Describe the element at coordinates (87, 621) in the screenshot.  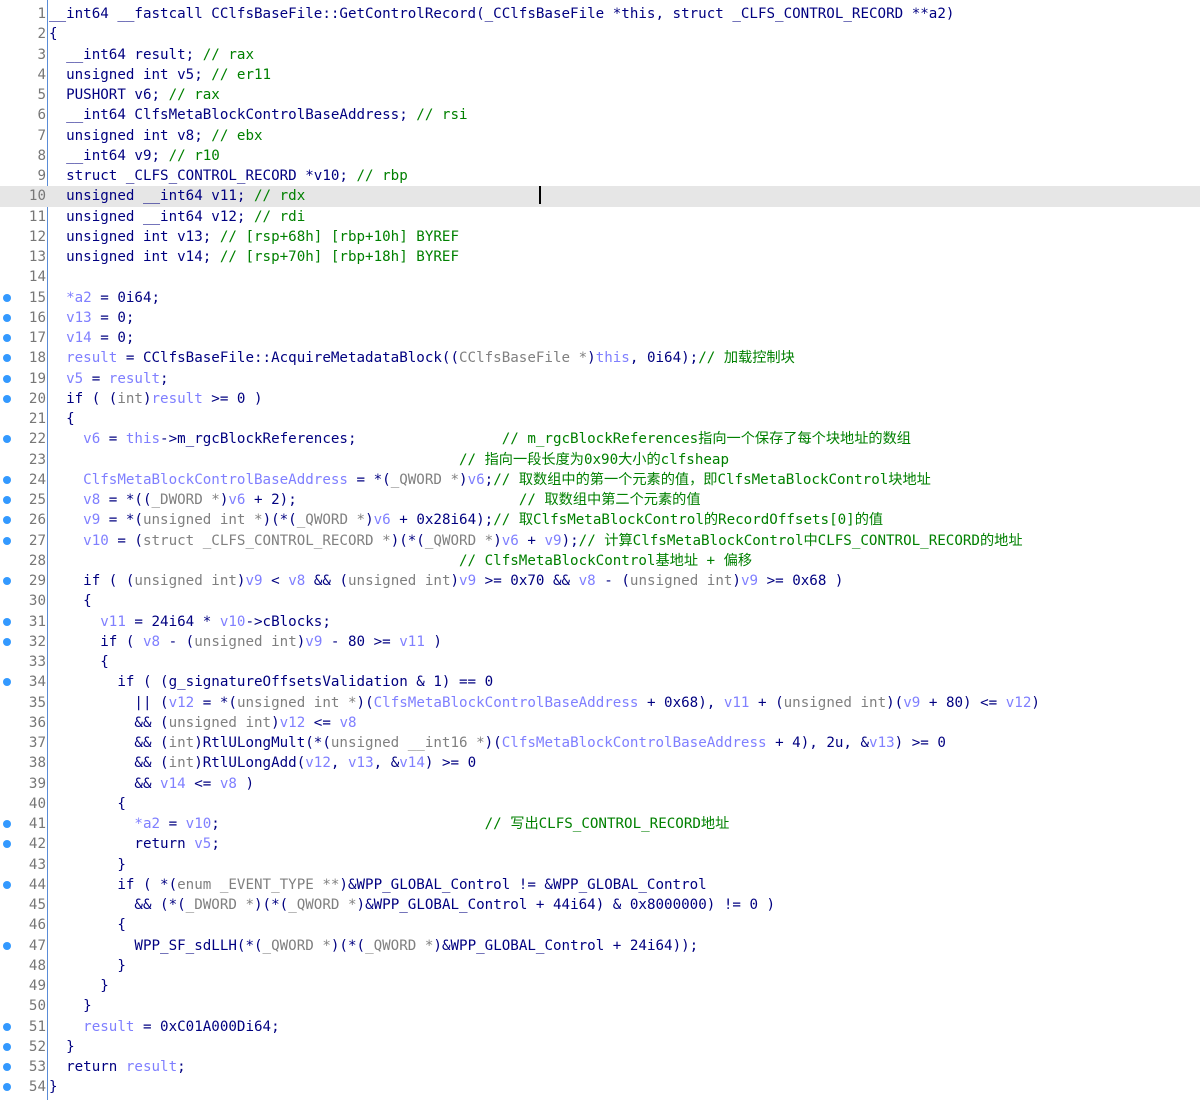
I see `code-token: v11` at that location.